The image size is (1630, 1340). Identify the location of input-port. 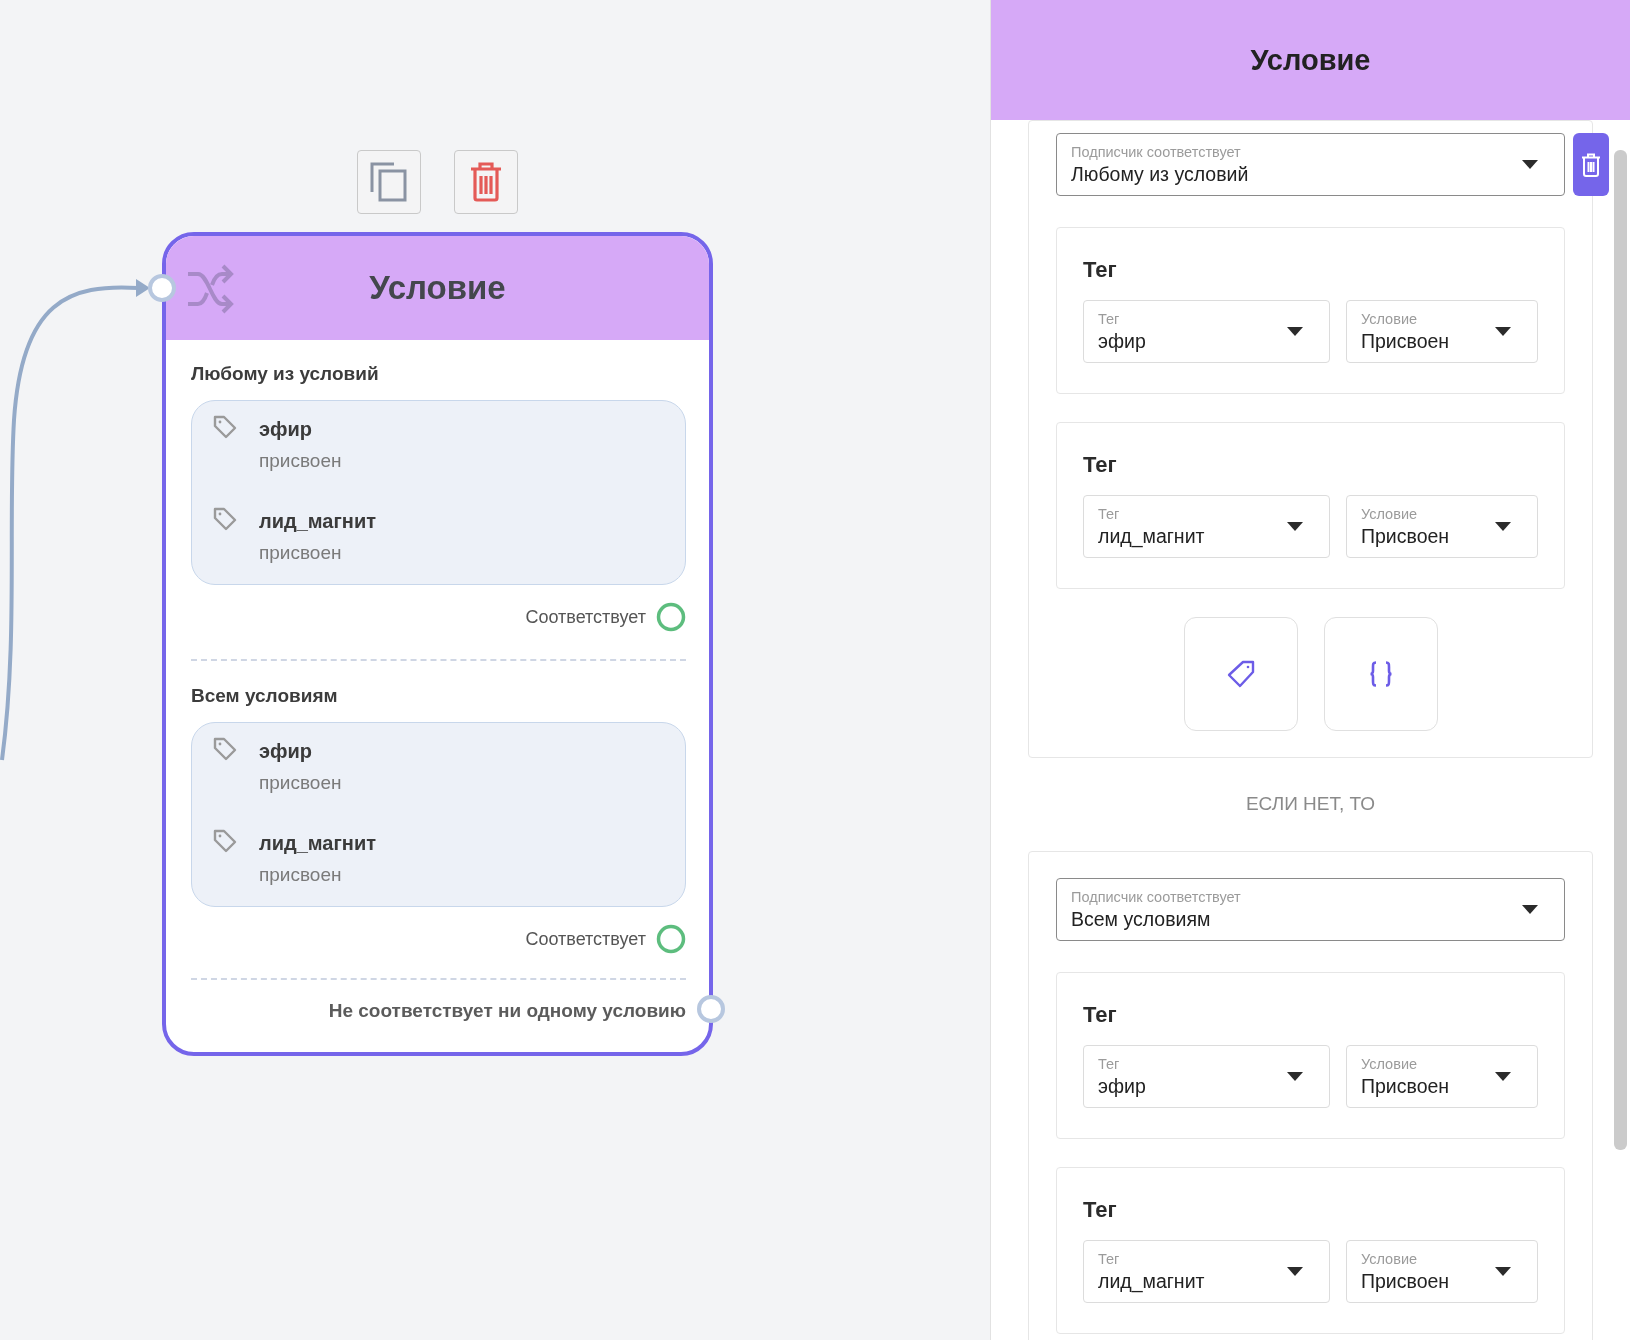
(162, 288).